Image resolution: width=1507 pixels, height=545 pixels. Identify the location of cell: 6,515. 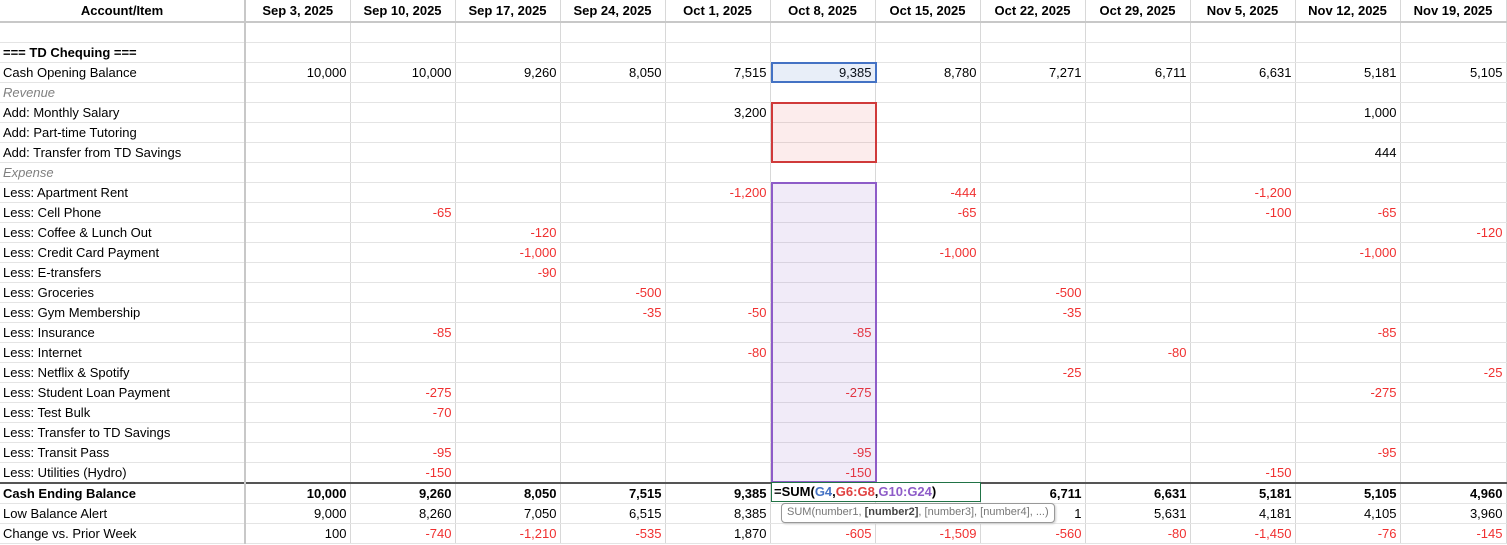
(613, 513).